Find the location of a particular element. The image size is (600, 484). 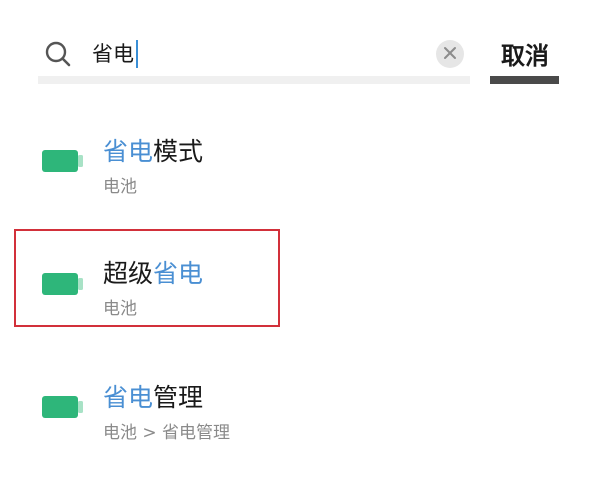

search-query-text: 省电 is located at coordinates (113, 54).